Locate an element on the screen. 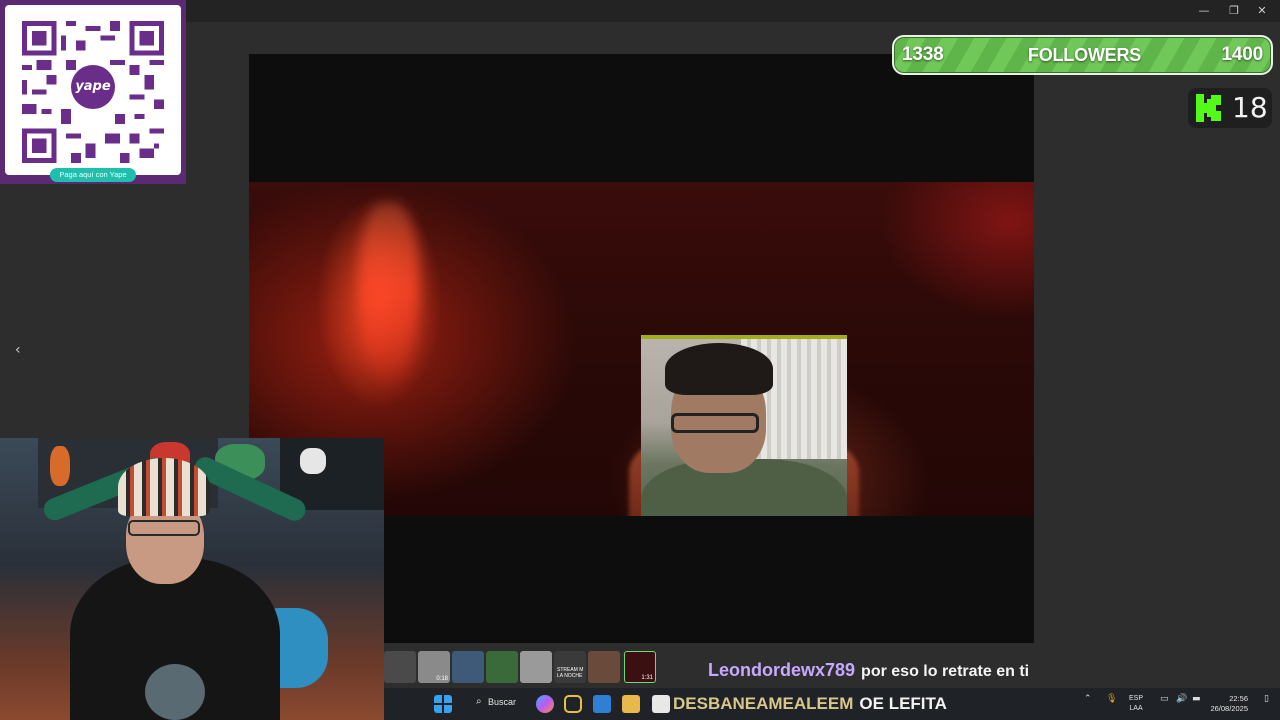  ticker-secondary: OE LEFITA is located at coordinates (903, 703).